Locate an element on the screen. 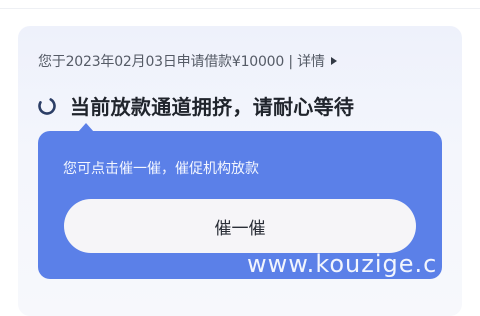 This screenshot has height=316, width=480. urge-hint-text: 您可点击催一催，催促机构放款 is located at coordinates (161, 169).